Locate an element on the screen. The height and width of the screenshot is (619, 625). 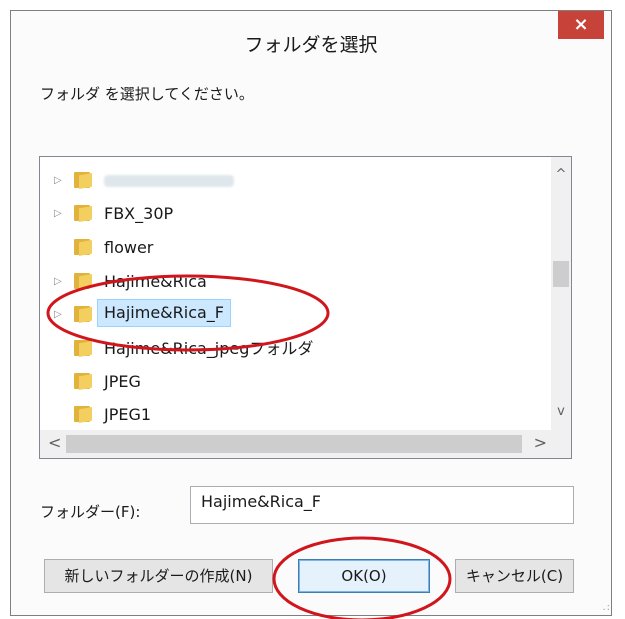
resize-grip-icon: .: is located at coordinates (606, 607).